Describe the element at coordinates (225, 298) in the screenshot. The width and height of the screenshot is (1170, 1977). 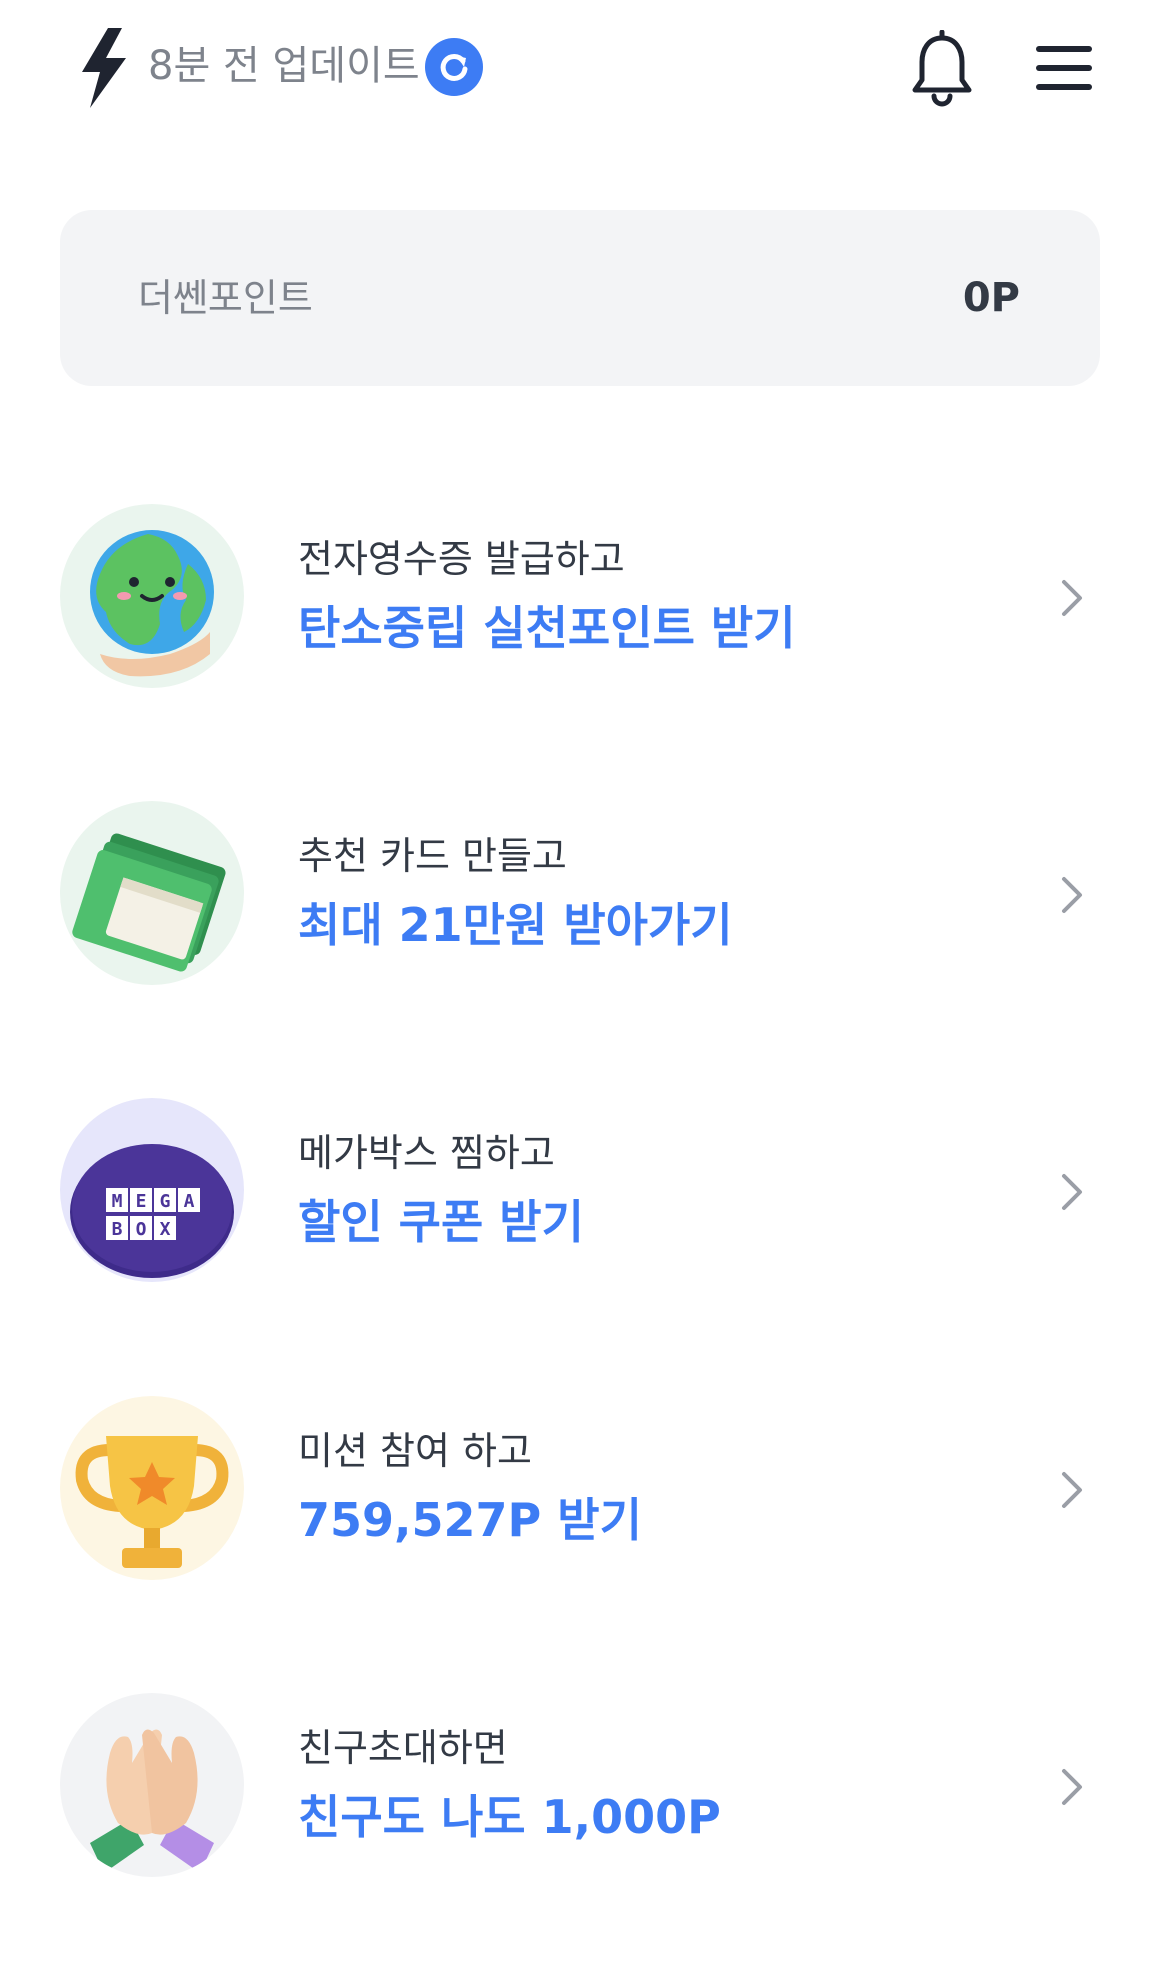
I see `points-label: 더쎈포인트` at that location.